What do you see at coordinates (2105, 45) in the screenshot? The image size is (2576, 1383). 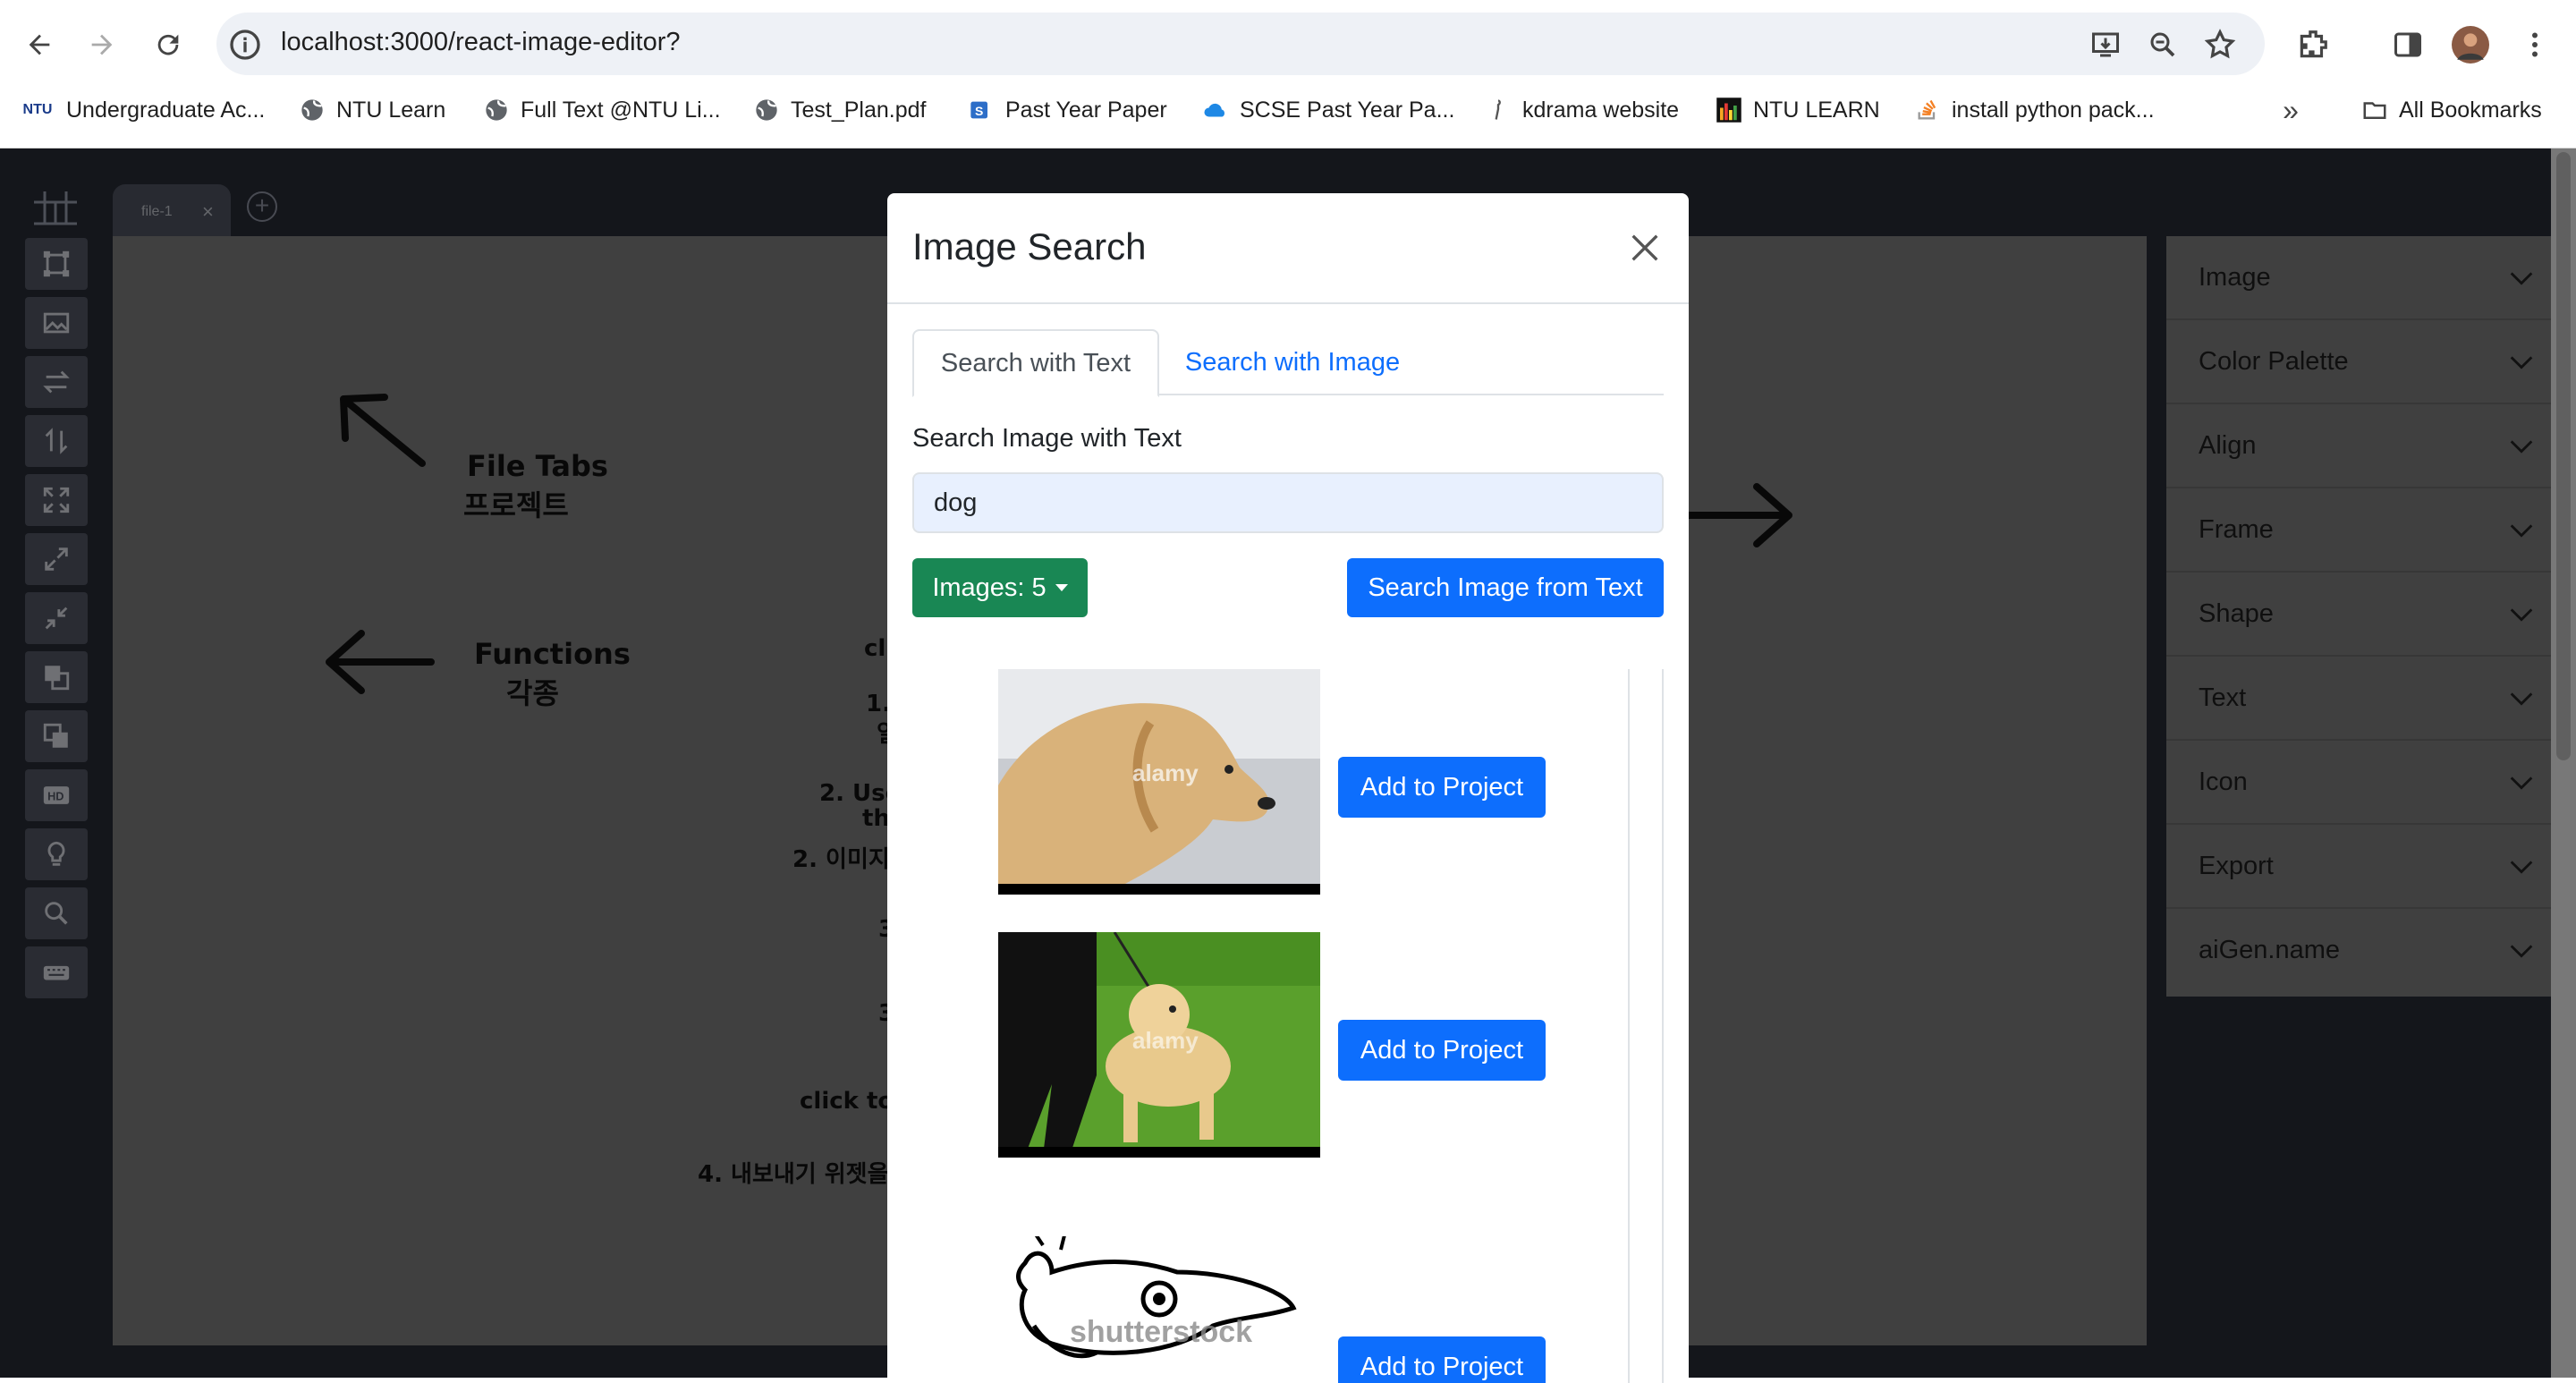 I see `install-app-icon` at bounding box center [2105, 45].